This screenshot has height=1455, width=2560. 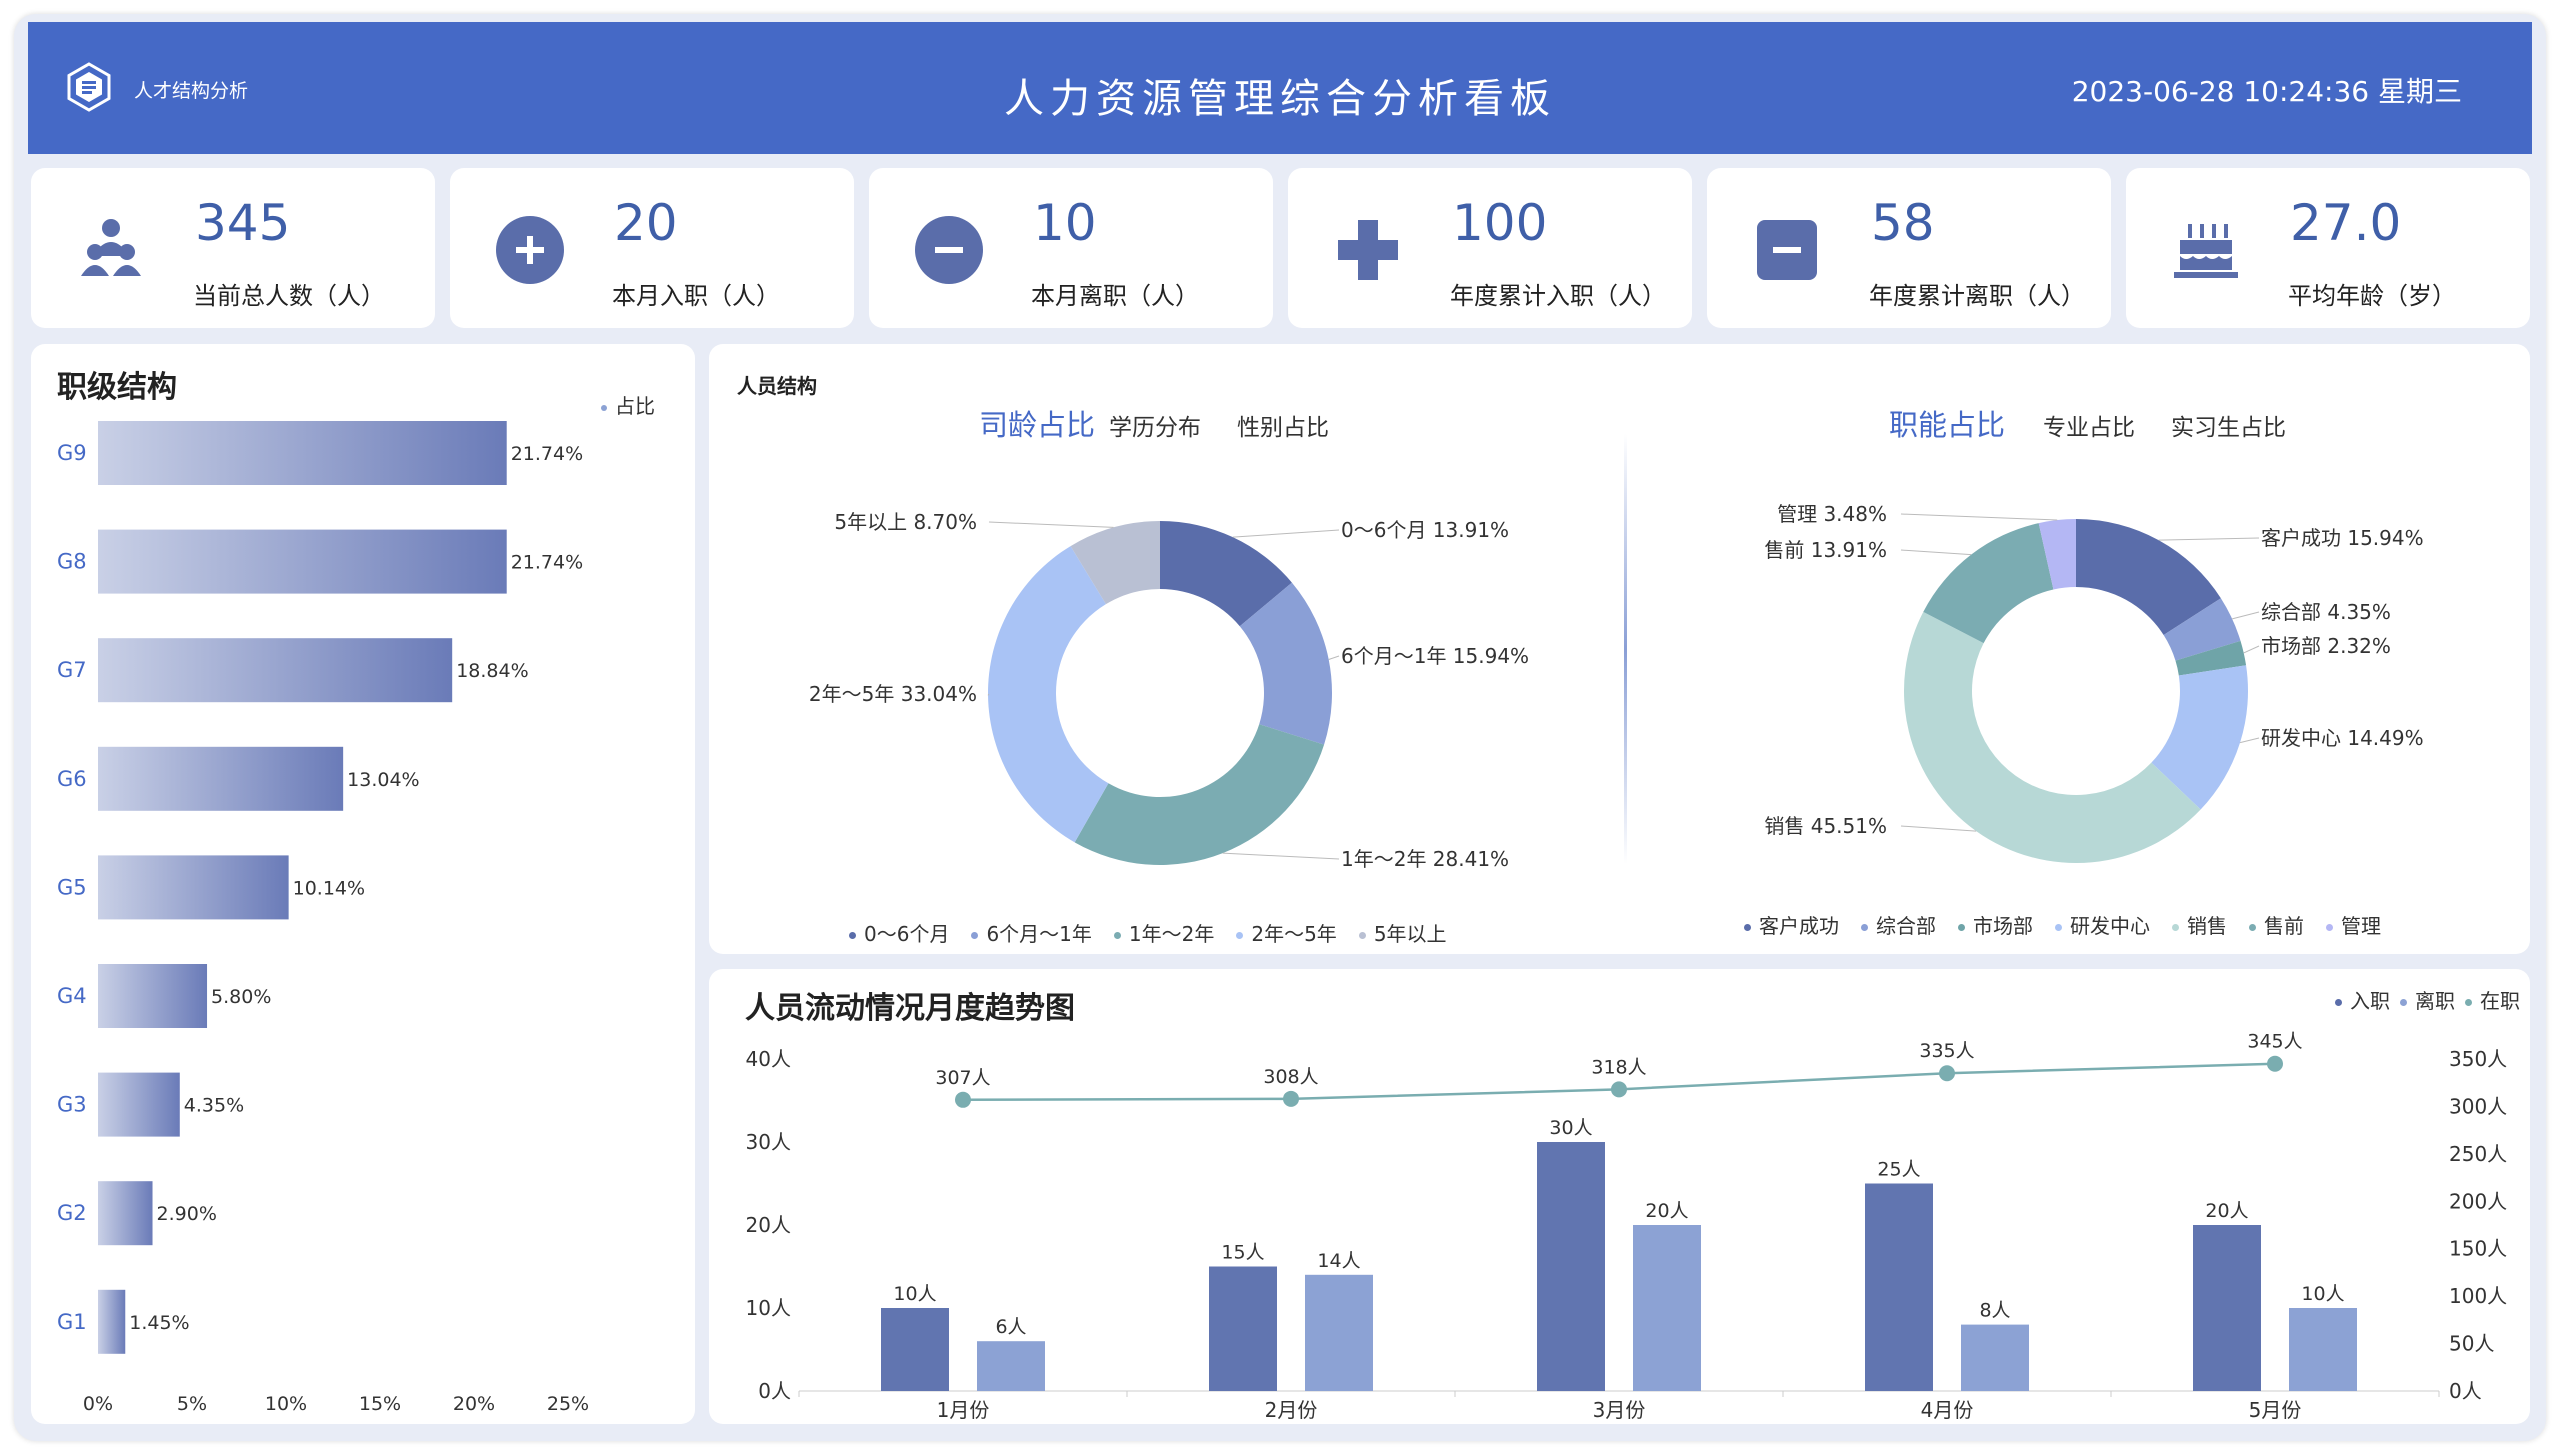 I want to click on grade-value-label: 5.80%, so click(x=241, y=997).